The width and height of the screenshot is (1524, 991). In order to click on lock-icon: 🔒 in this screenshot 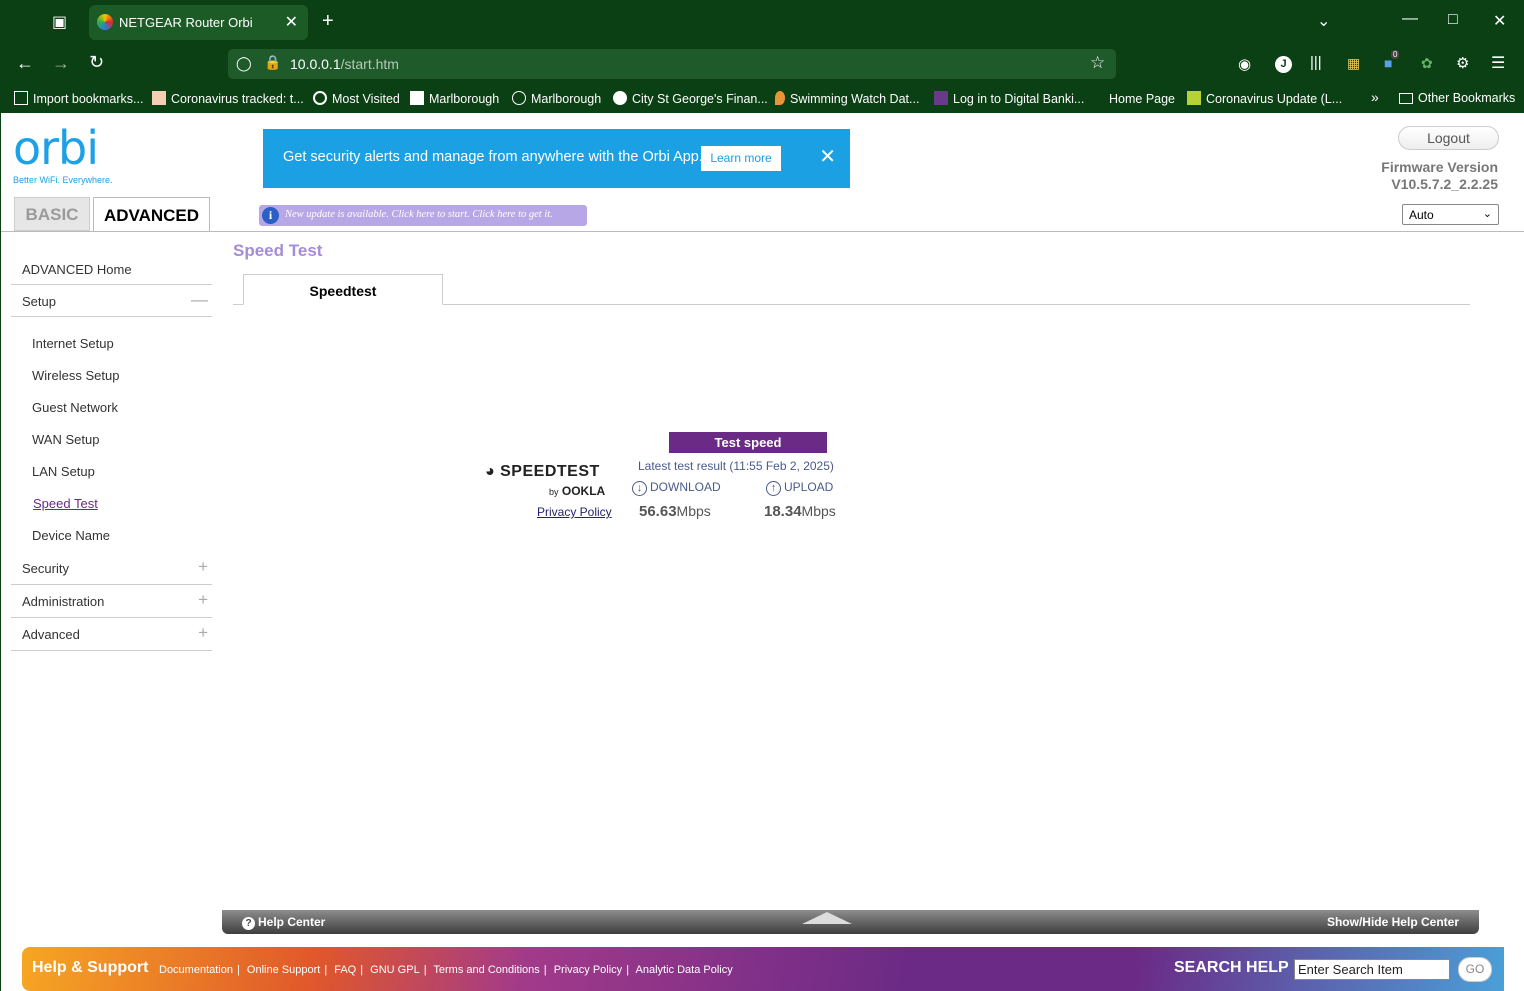, I will do `click(272, 62)`.